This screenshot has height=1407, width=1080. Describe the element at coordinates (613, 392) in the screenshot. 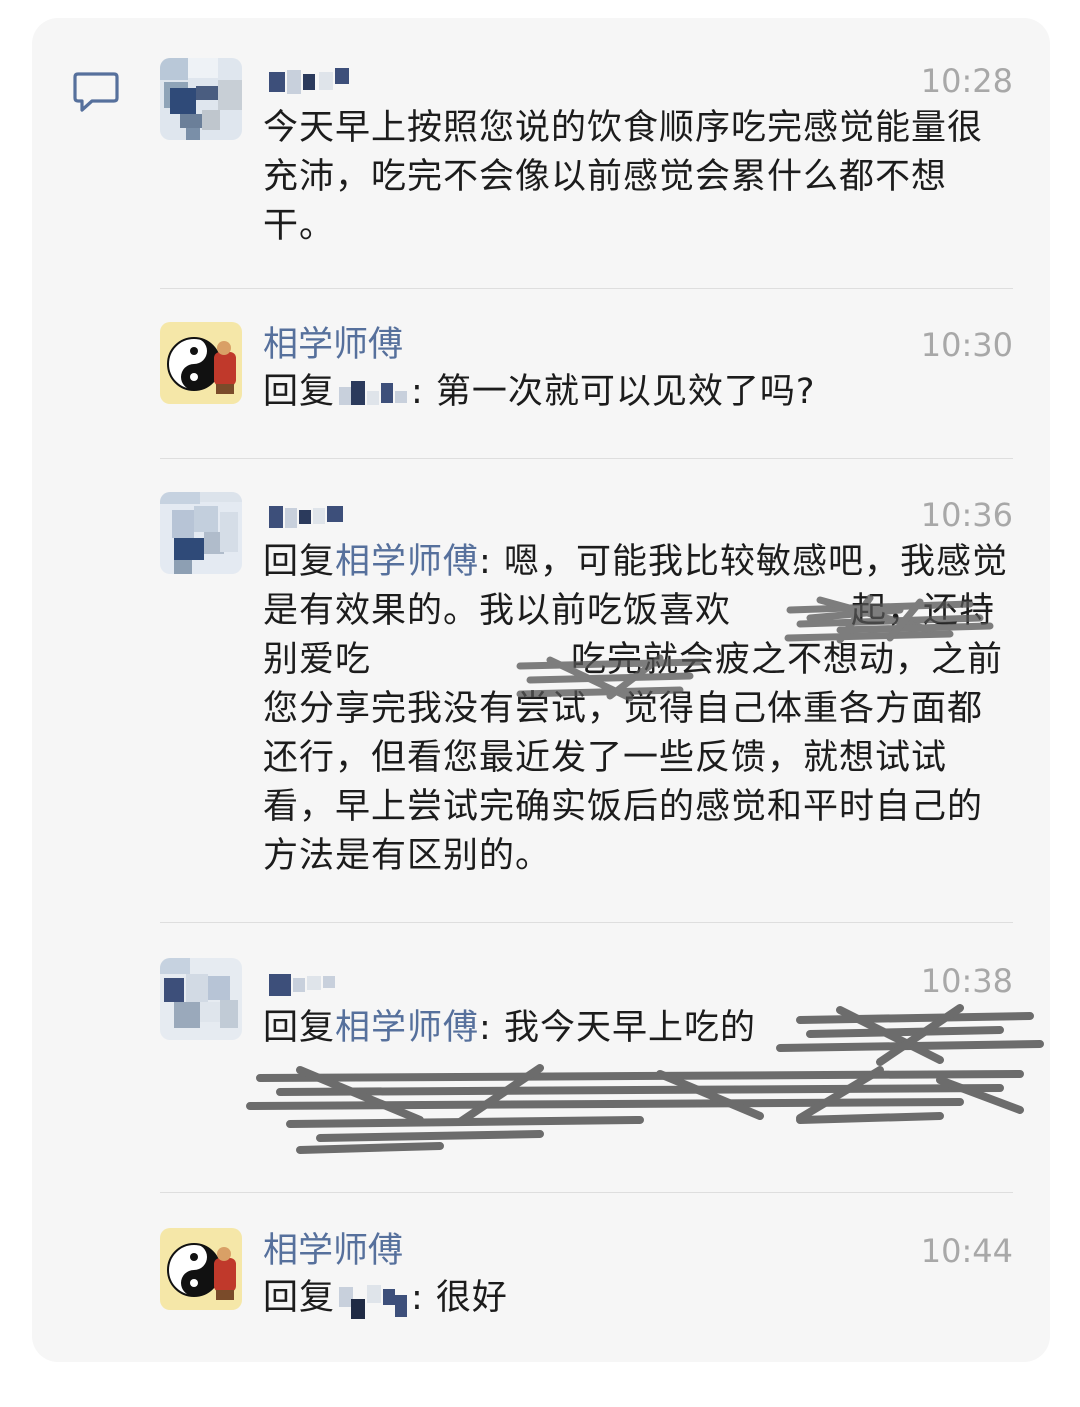

I see `reply-text: : 第一次就可以见效了吗?` at that location.